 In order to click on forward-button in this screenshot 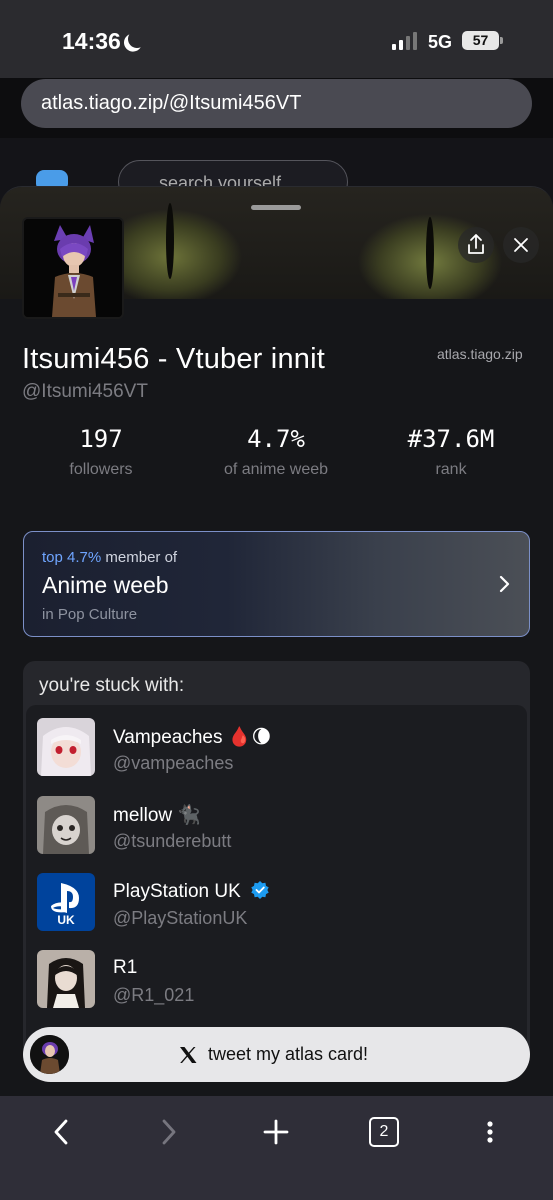, I will do `click(168, 1132)`.